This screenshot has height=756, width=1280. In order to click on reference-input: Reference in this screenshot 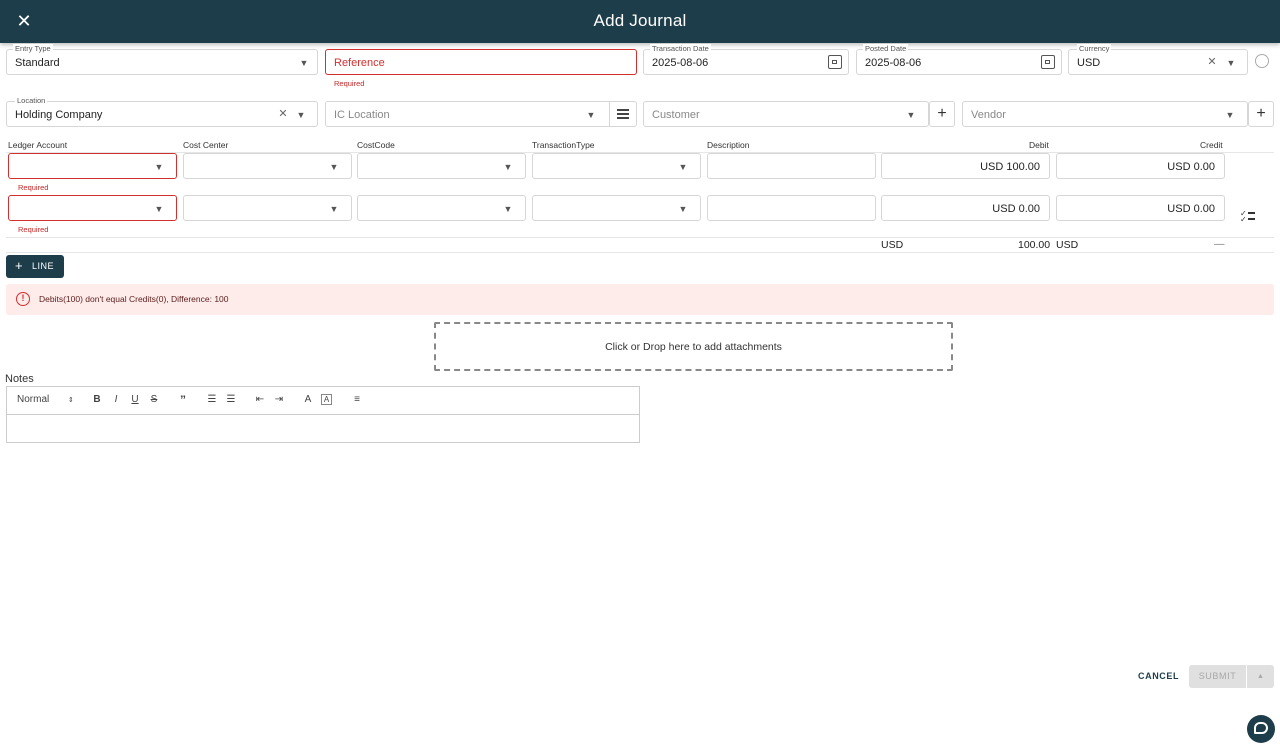, I will do `click(481, 62)`.